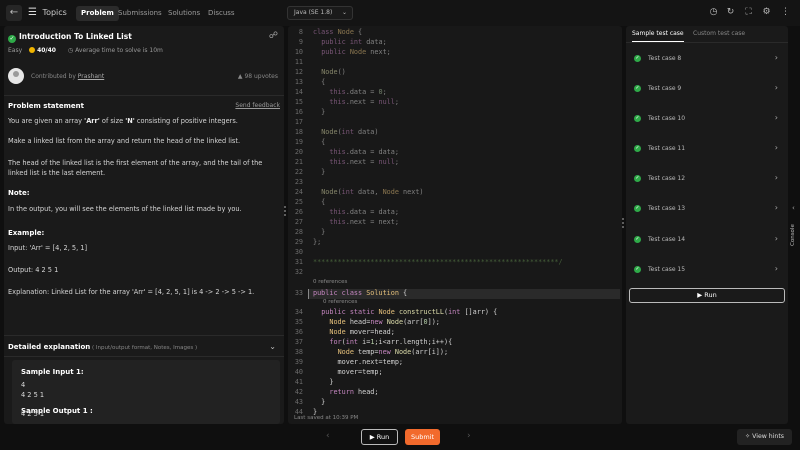 The image size is (800, 450). I want to click on code-line: 40 mover=temp;, so click(338, 372).